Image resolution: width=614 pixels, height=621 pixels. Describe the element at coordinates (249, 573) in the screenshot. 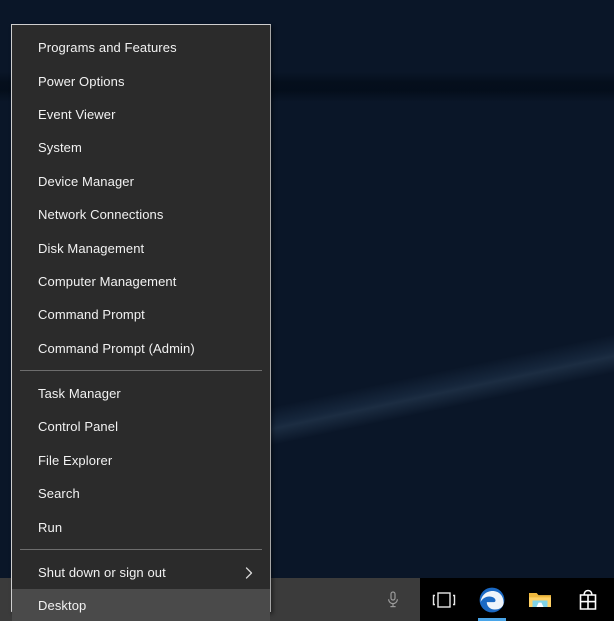

I see `chevron-right-icon` at that location.